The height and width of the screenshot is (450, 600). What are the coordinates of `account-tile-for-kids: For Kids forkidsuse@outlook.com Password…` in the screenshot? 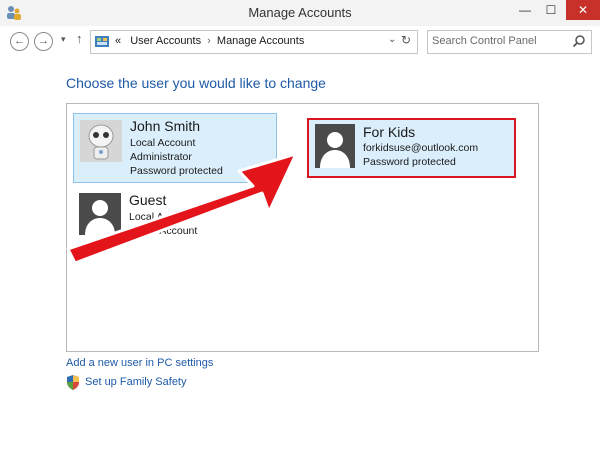 It's located at (411, 148).